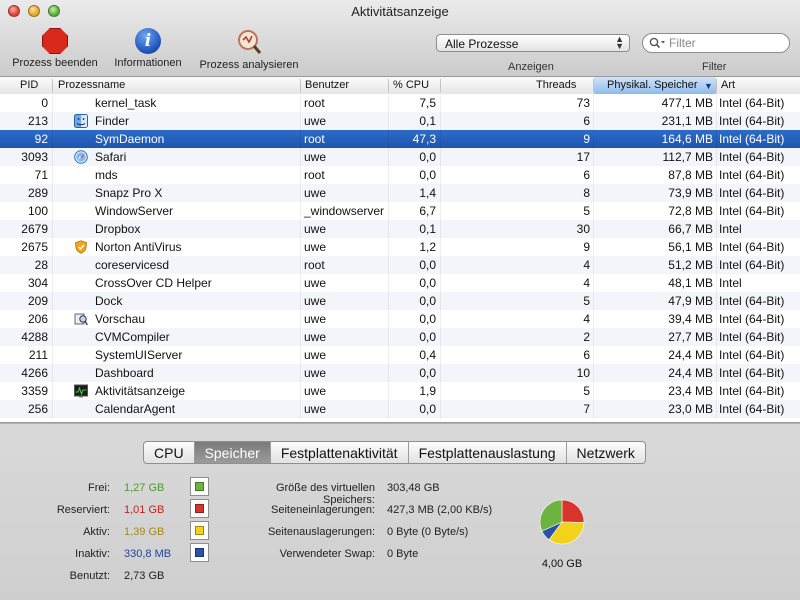  Describe the element at coordinates (91, 85) in the screenshot. I see `col-process-name: Prozessname` at that location.